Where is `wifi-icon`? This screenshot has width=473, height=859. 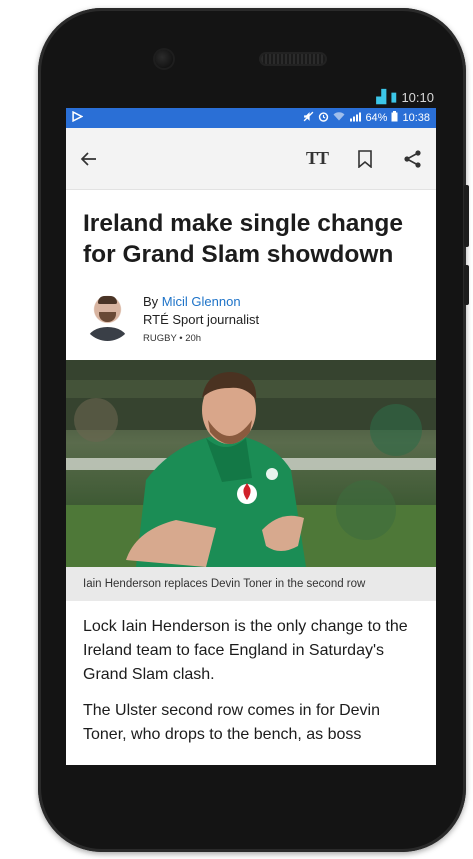 wifi-icon is located at coordinates (339, 118).